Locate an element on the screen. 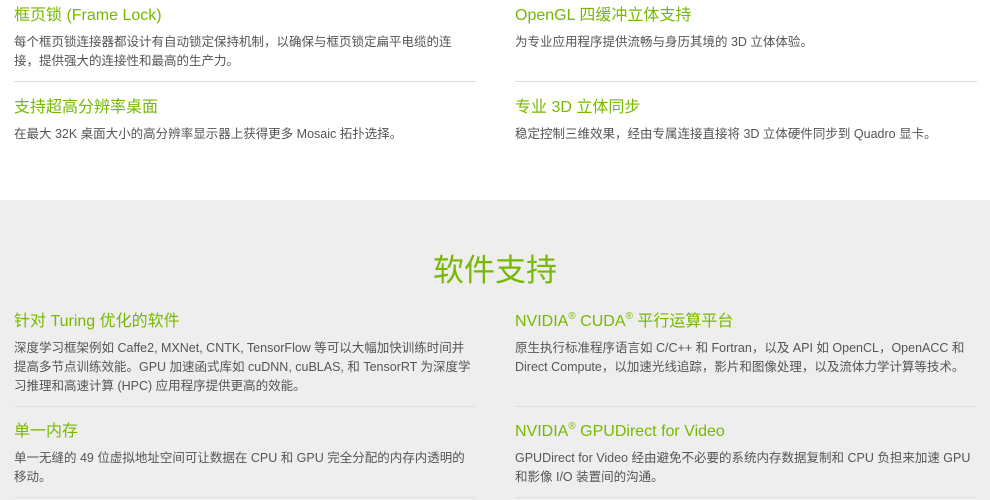 The height and width of the screenshot is (500, 990). feature-title: 框页锁 (Frame Lock) is located at coordinates (88, 15).